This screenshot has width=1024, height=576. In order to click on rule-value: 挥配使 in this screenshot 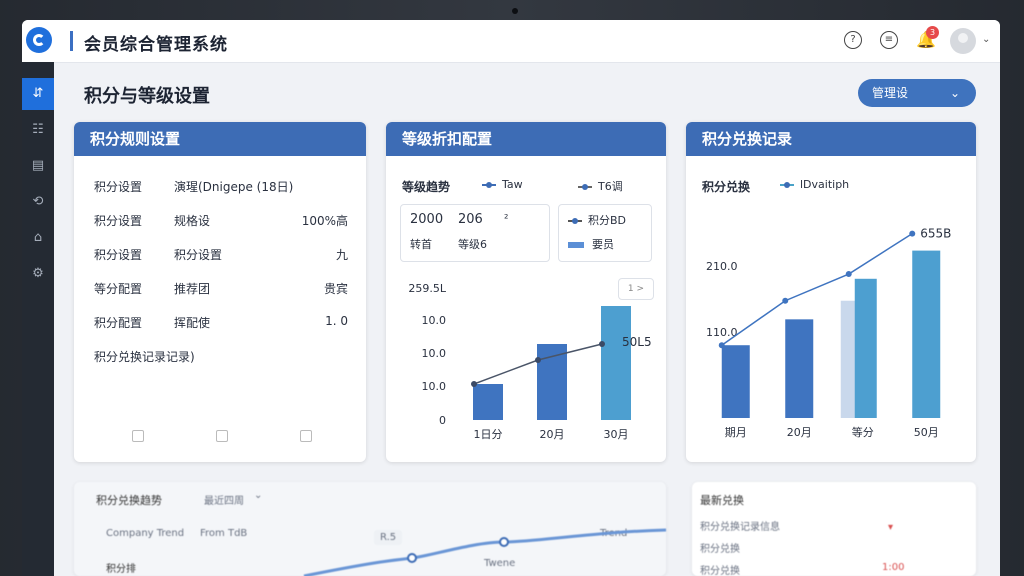, I will do `click(192, 323)`.